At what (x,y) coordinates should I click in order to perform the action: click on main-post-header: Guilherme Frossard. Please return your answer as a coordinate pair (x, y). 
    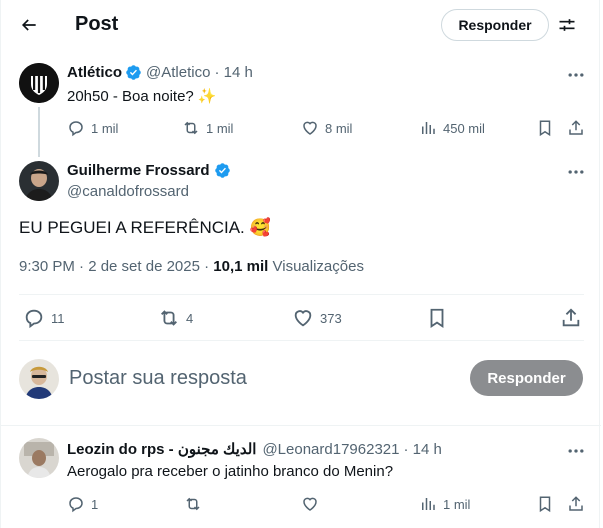
    Looking at the image, I should click on (149, 170).